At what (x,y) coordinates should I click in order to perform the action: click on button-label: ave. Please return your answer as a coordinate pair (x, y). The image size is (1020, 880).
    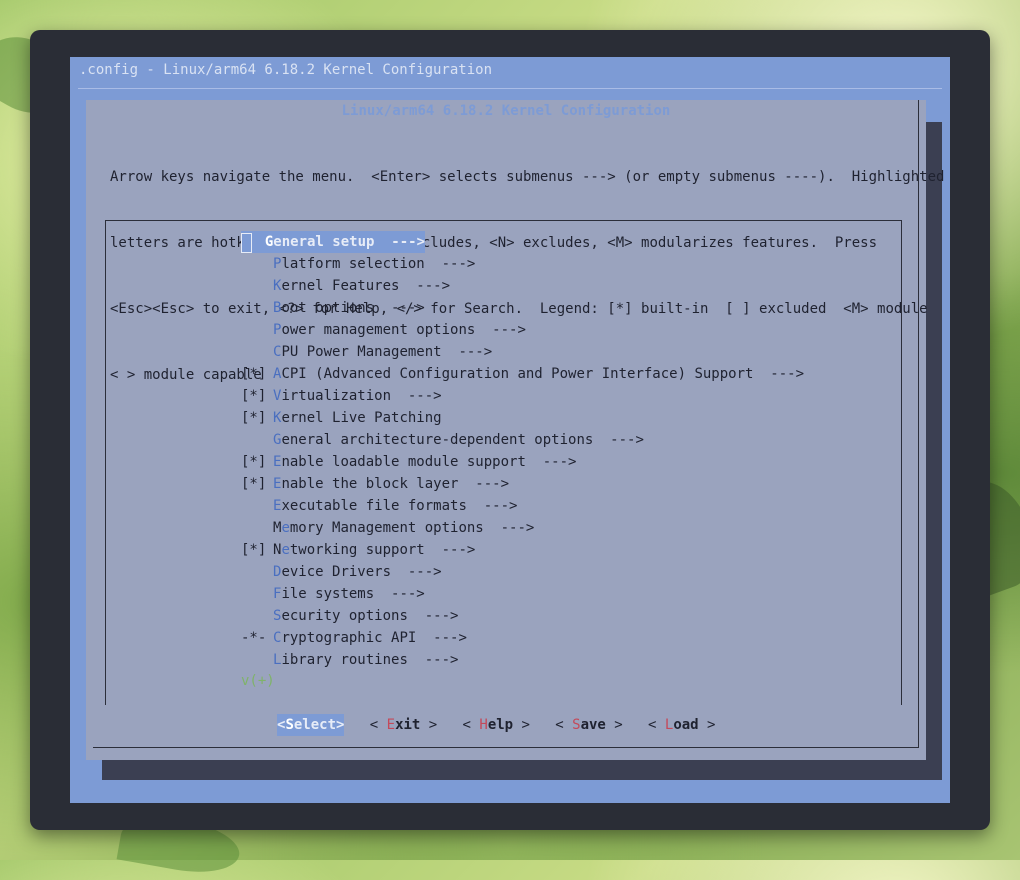
    Looking at the image, I should click on (593, 725).